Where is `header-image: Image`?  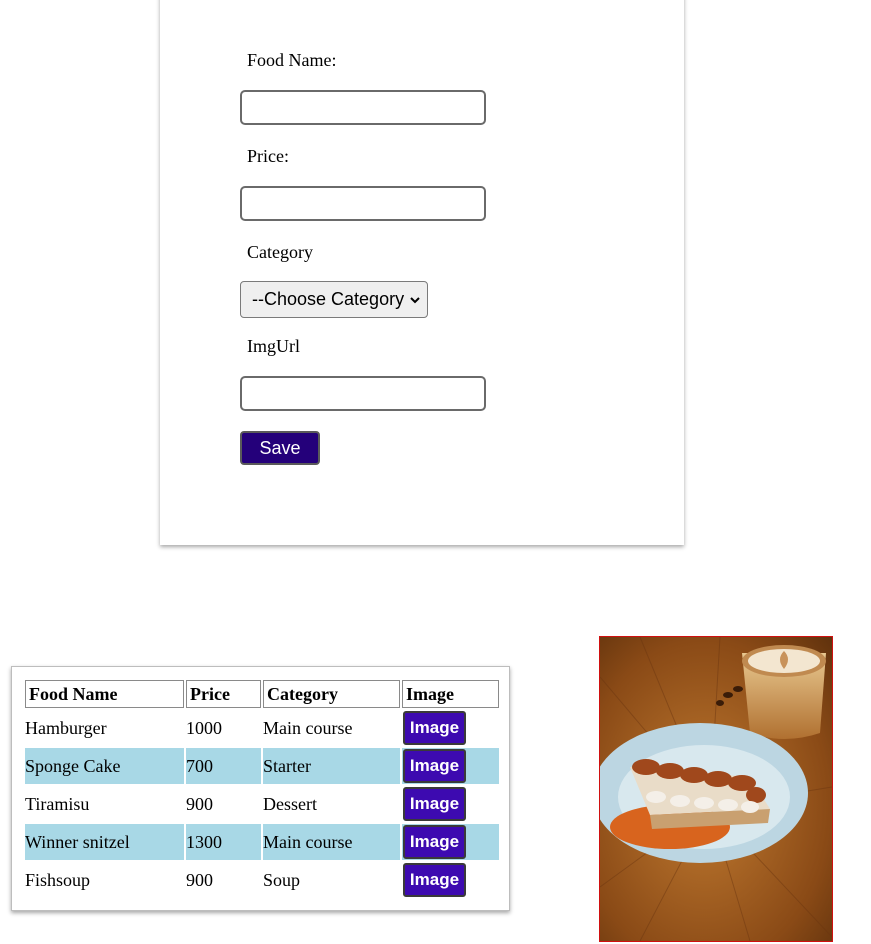 header-image: Image is located at coordinates (450, 694).